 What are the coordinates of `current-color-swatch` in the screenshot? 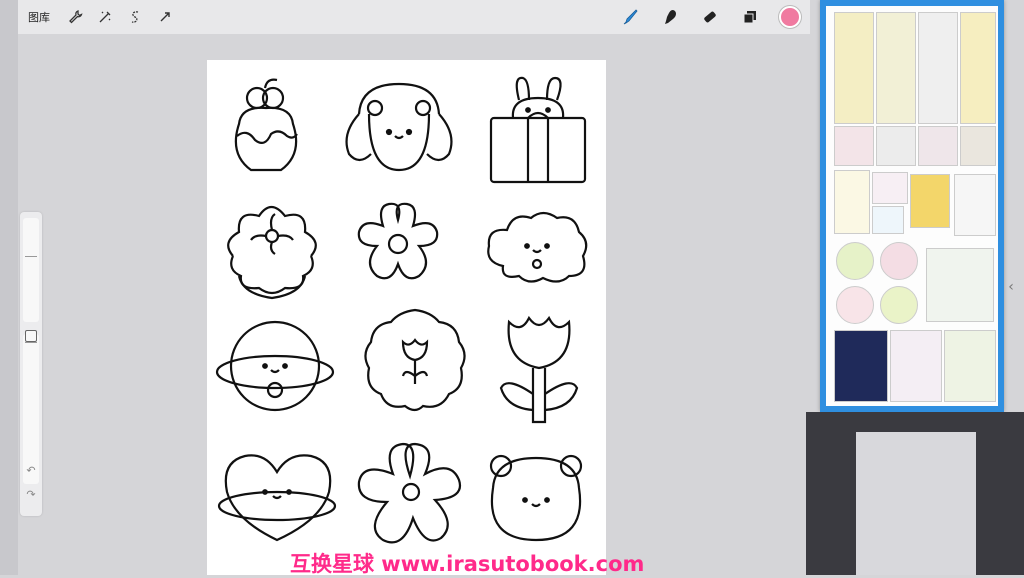 It's located at (790, 17).